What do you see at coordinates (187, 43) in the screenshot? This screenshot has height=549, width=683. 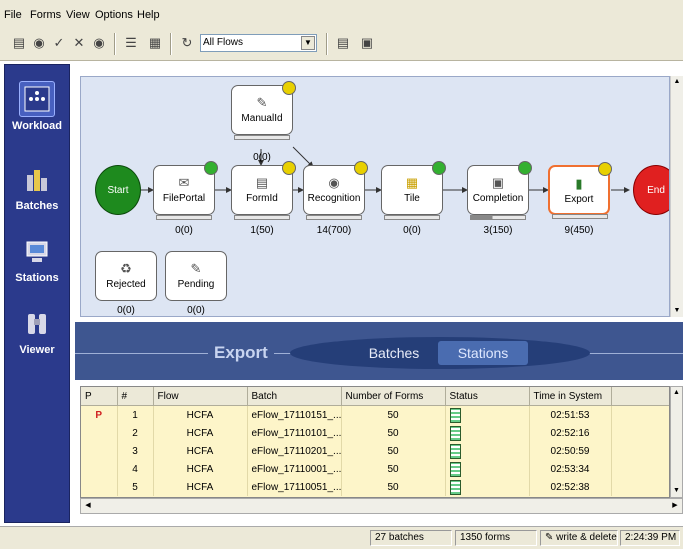 I see `refresh-icon: ↻` at bounding box center [187, 43].